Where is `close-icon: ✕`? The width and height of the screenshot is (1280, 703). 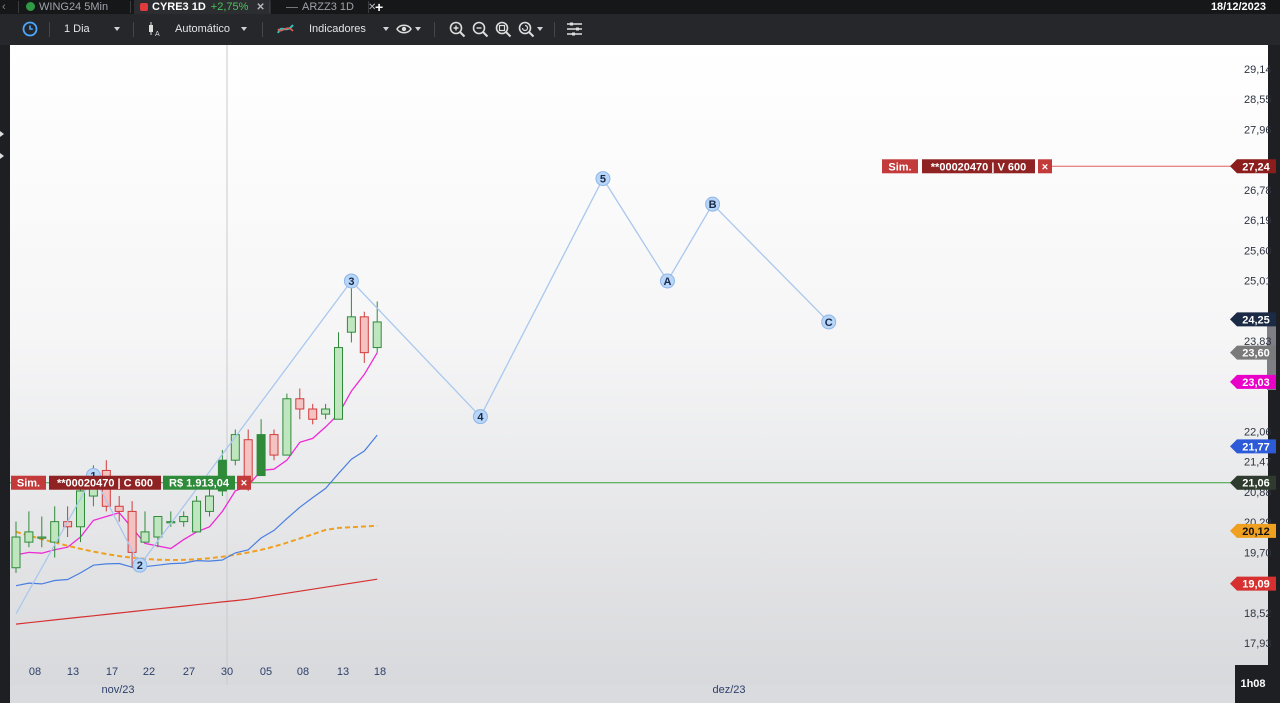 close-icon: ✕ is located at coordinates (260, 7).